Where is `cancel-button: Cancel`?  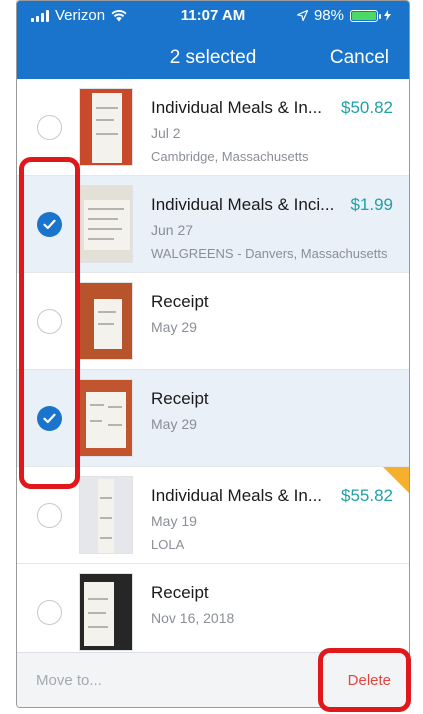
cancel-button: Cancel is located at coordinates (359, 58).